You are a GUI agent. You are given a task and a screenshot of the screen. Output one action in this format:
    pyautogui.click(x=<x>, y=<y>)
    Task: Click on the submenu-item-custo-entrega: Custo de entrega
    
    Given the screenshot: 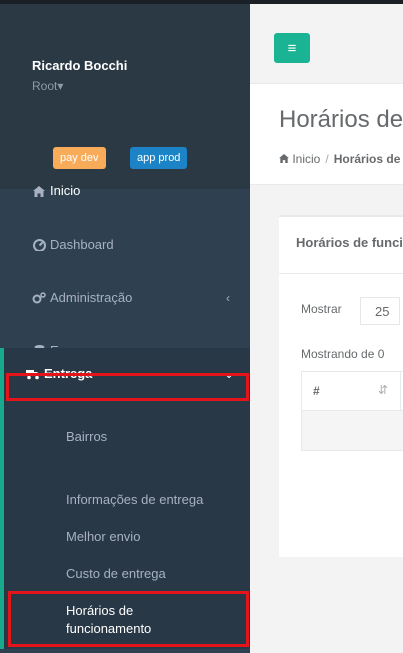 What is the action you would take?
    pyautogui.click(x=116, y=574)
    